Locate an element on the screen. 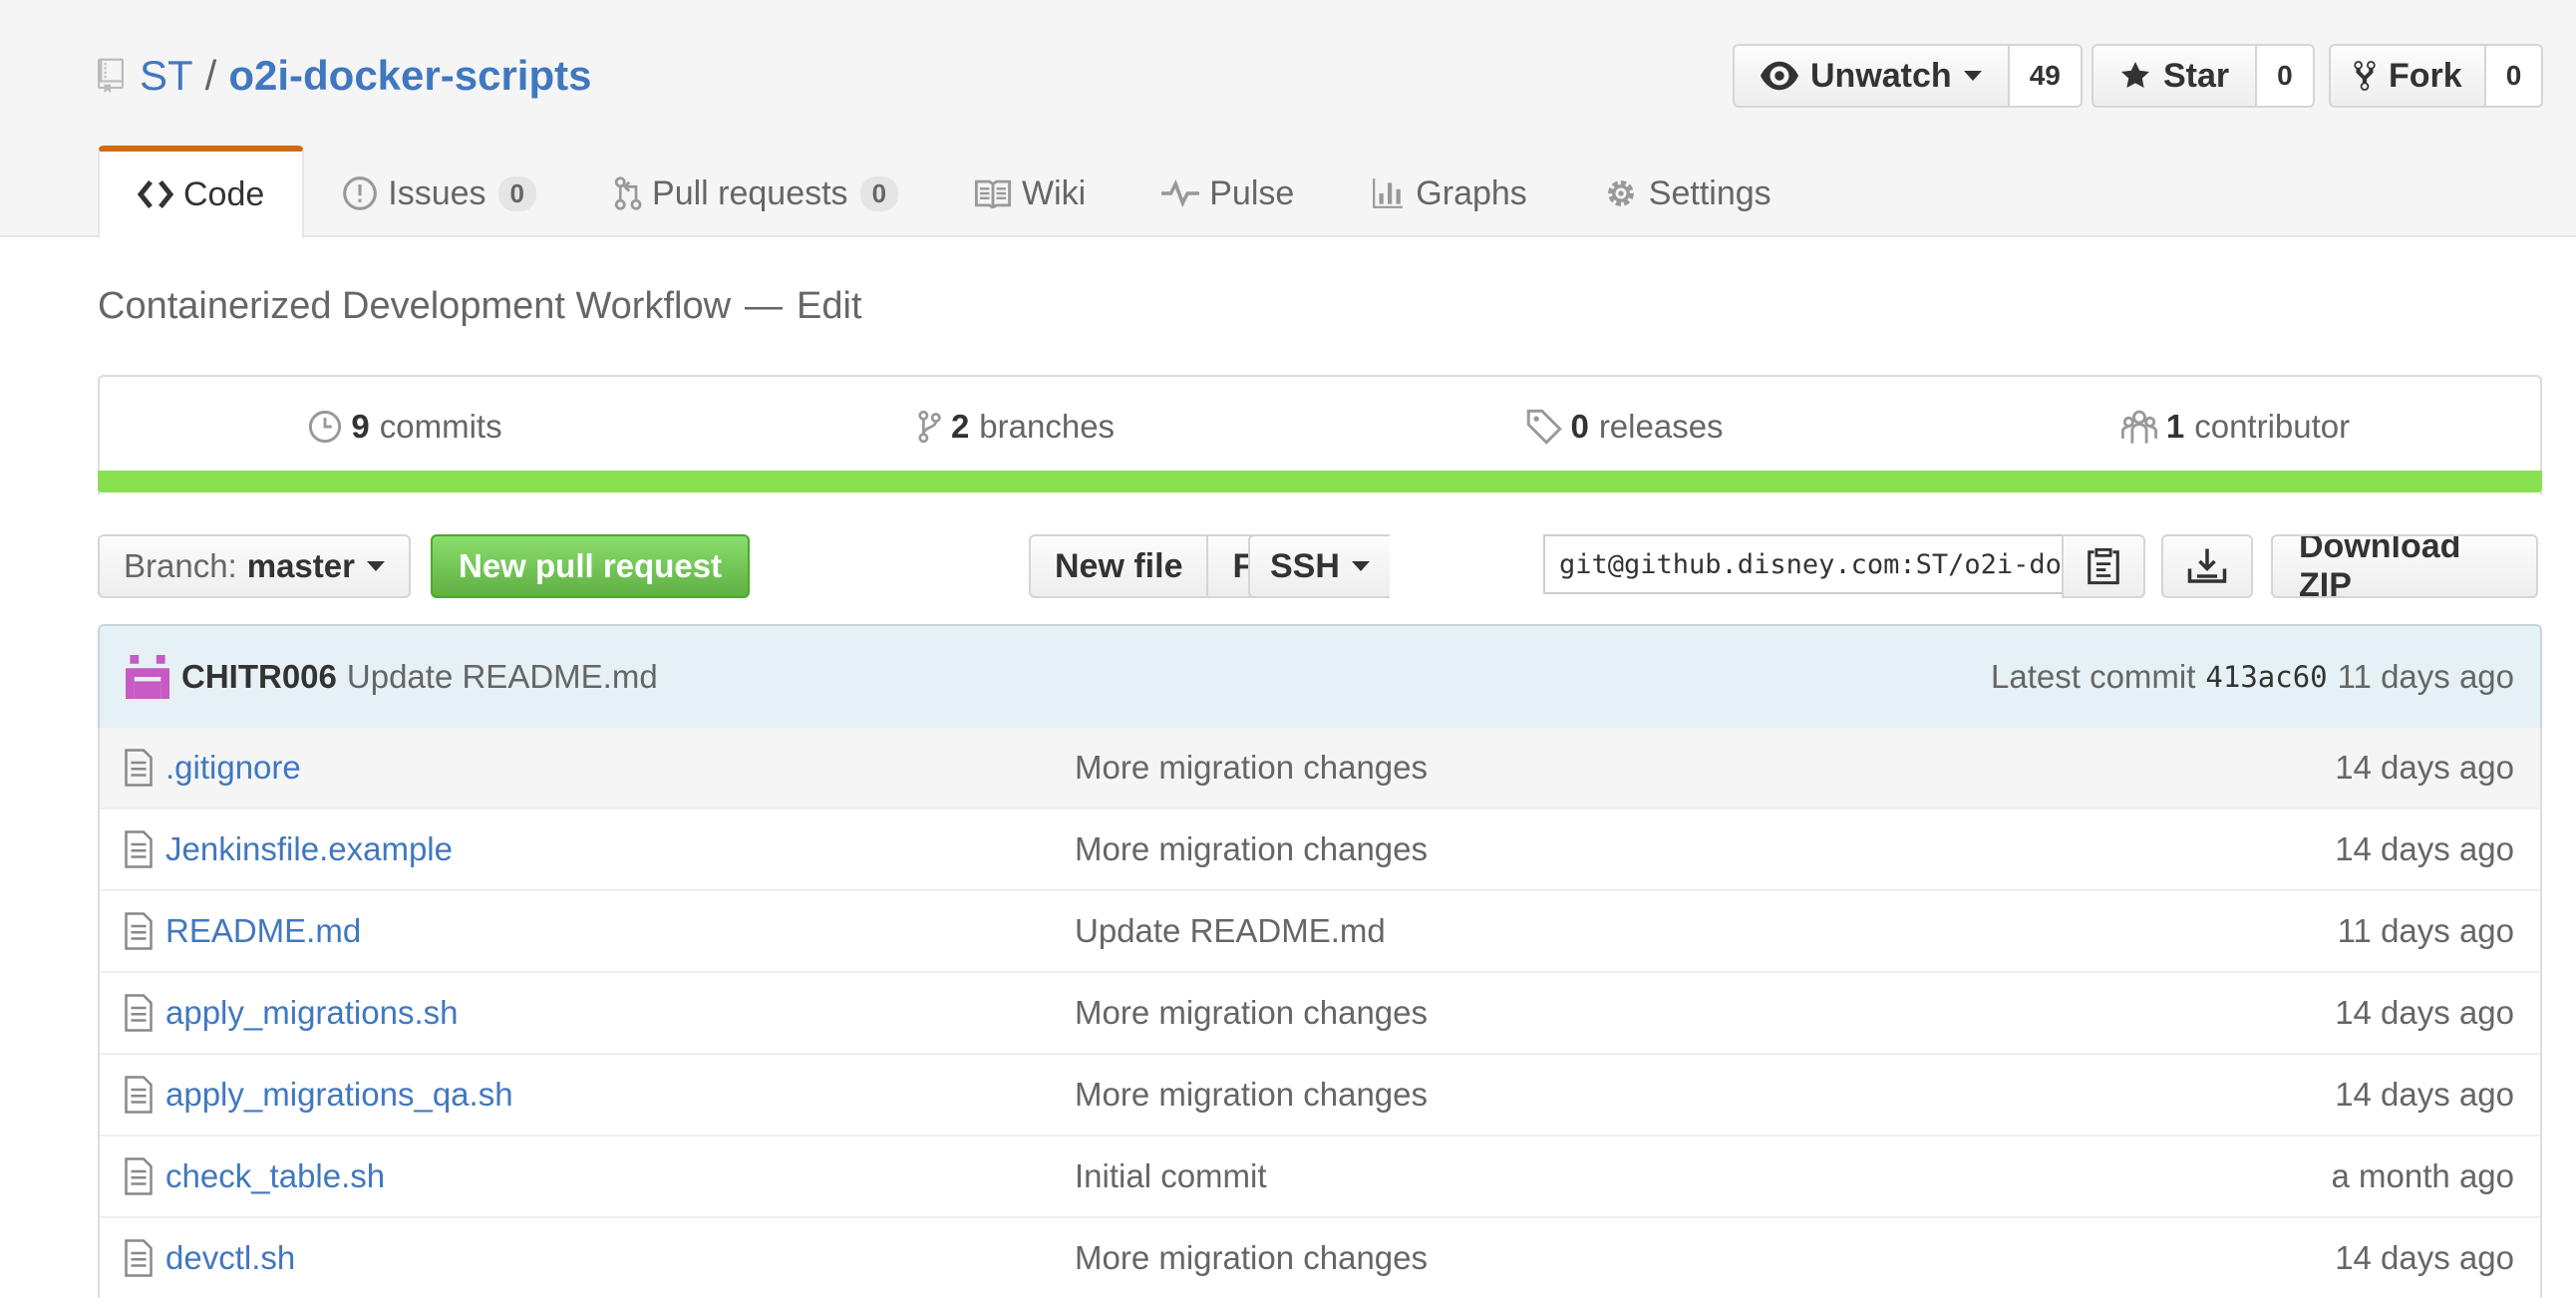 The width and height of the screenshot is (2576, 1298). commits-link: 9 commits is located at coordinates (405, 427).